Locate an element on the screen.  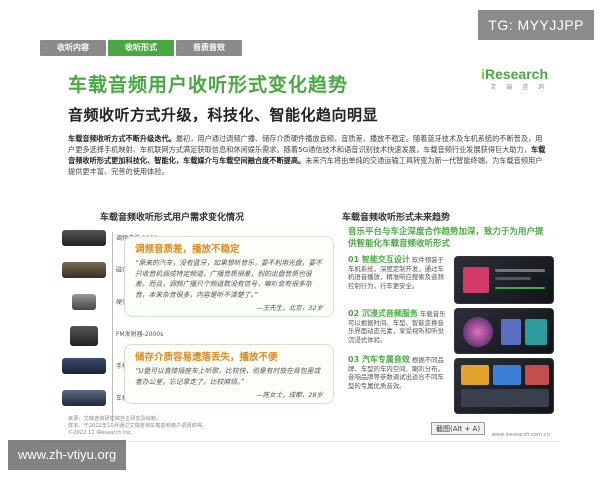
usb-drive-icon is located at coordinates (84, 302).